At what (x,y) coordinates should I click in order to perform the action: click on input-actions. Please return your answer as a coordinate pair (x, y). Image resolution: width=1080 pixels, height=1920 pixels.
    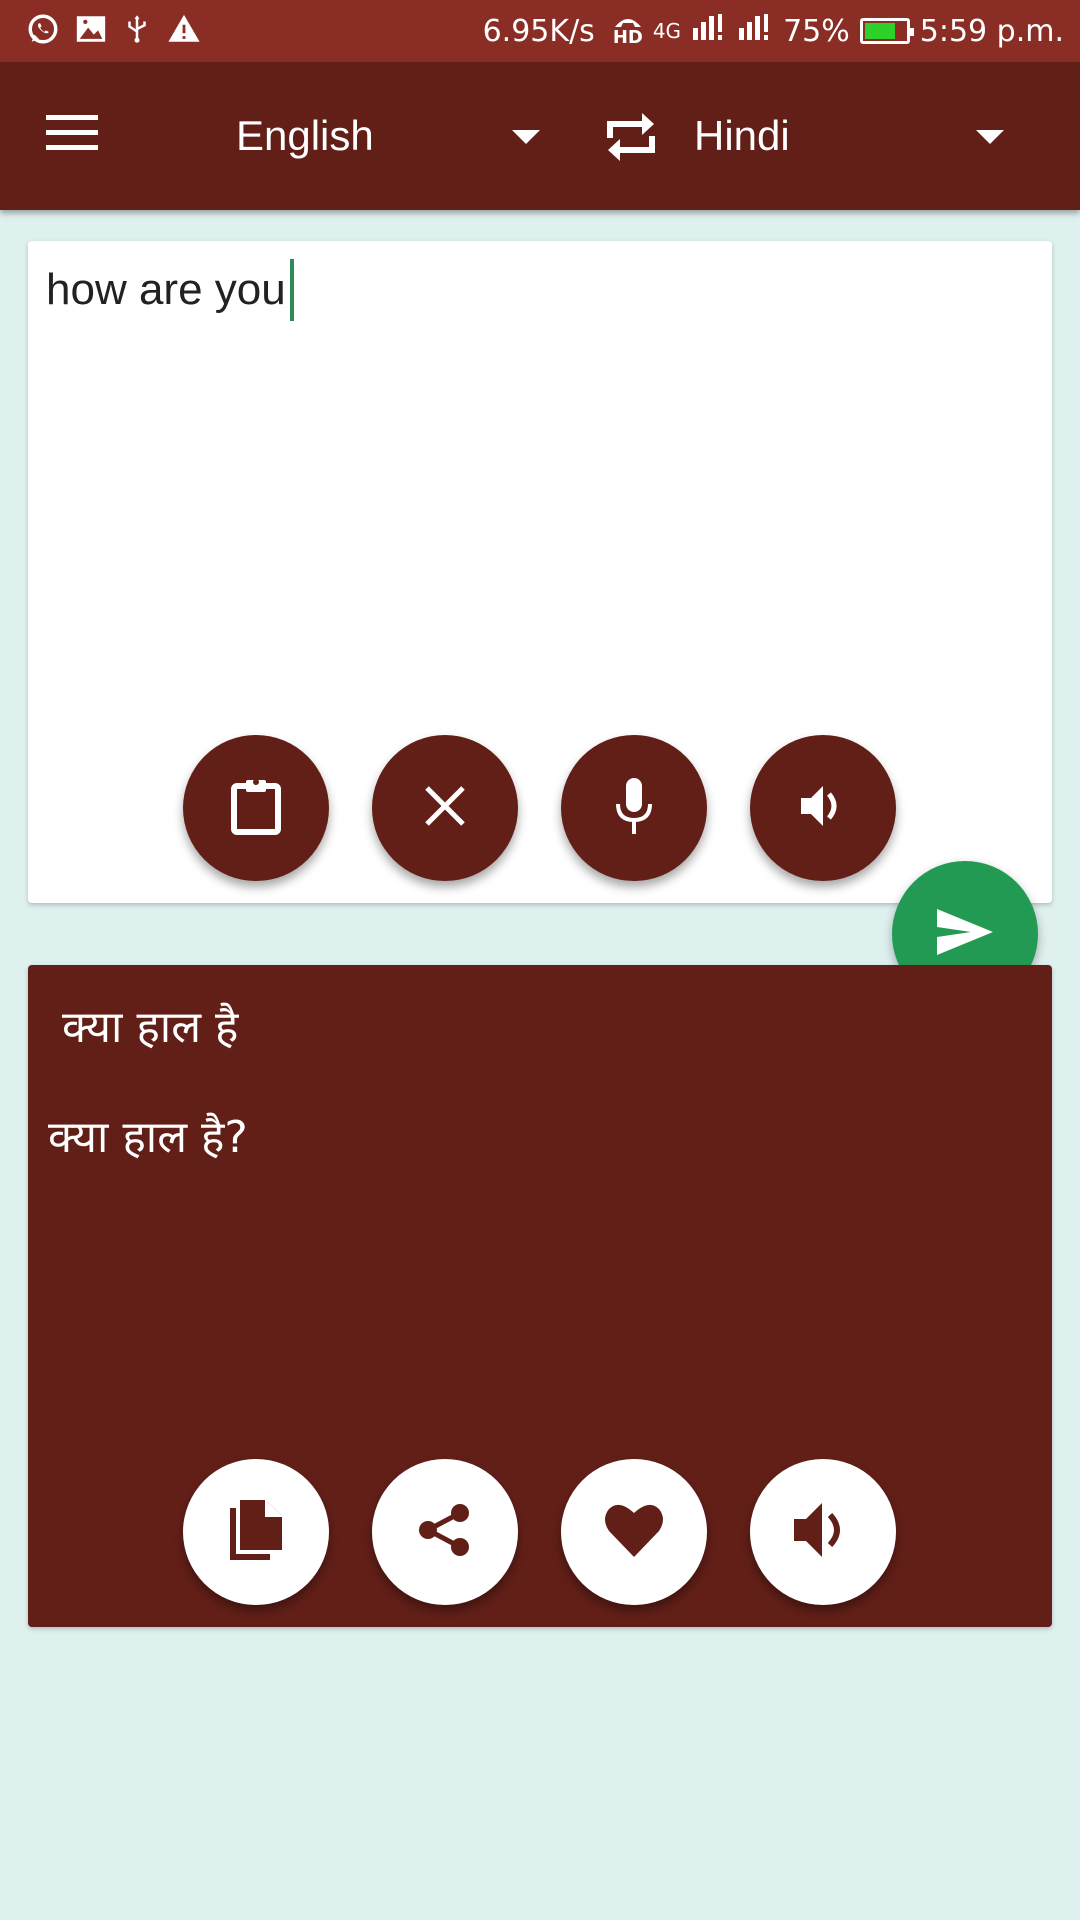
    Looking at the image, I should click on (539, 808).